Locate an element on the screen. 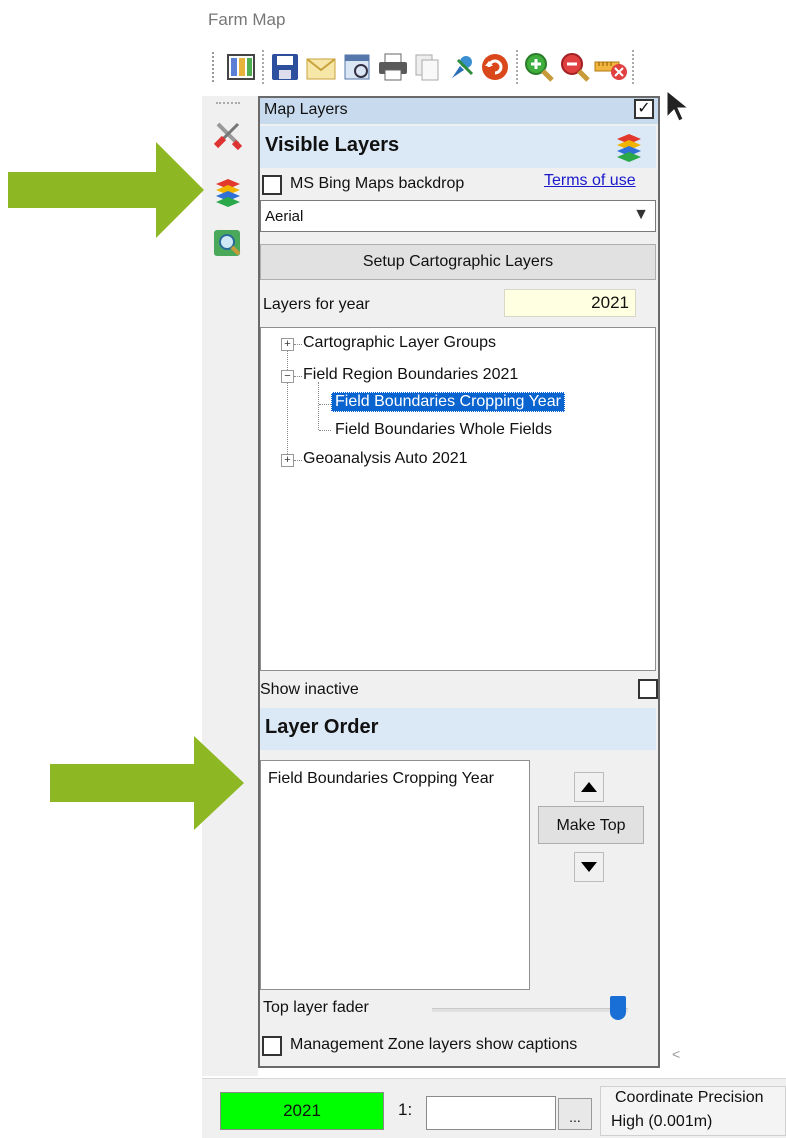 Image resolution: width=786 pixels, height=1138 pixels. scroll-left-icon: < is located at coordinates (676, 1054).